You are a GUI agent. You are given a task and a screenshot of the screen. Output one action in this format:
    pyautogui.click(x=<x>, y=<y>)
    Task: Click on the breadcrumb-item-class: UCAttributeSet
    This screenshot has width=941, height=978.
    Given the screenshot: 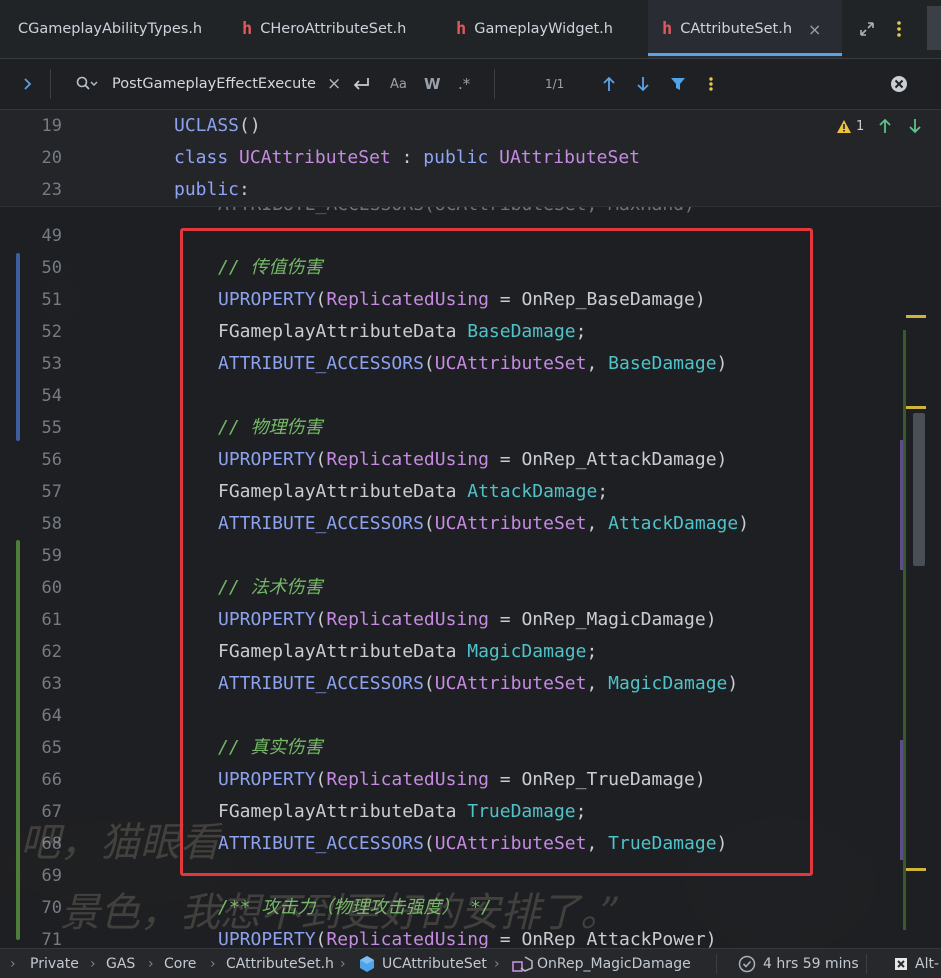 What is the action you would take?
    pyautogui.click(x=434, y=963)
    